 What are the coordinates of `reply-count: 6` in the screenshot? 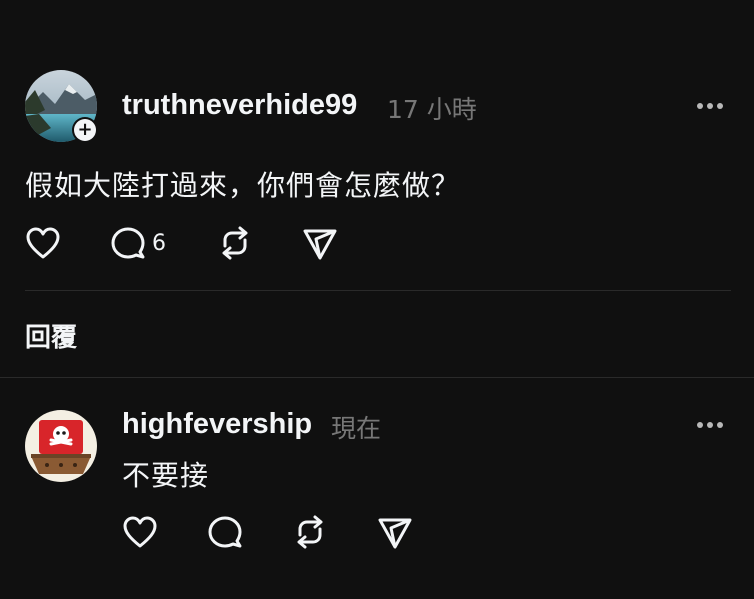 It's located at (159, 243).